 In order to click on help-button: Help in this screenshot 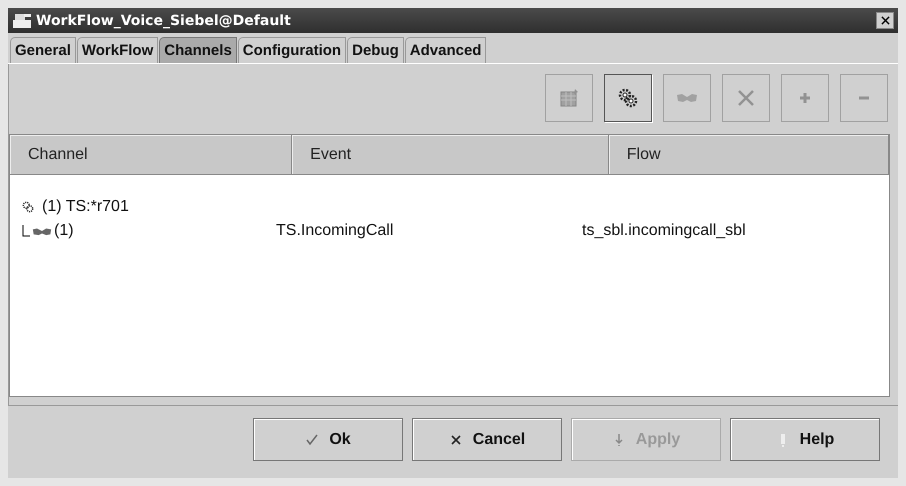, I will do `click(805, 439)`.